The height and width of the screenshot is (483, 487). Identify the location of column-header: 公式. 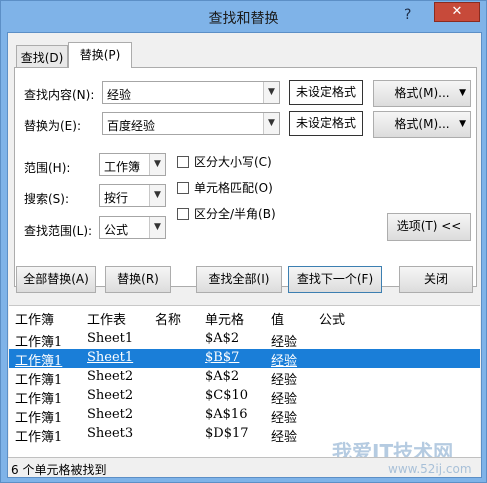
(332, 318).